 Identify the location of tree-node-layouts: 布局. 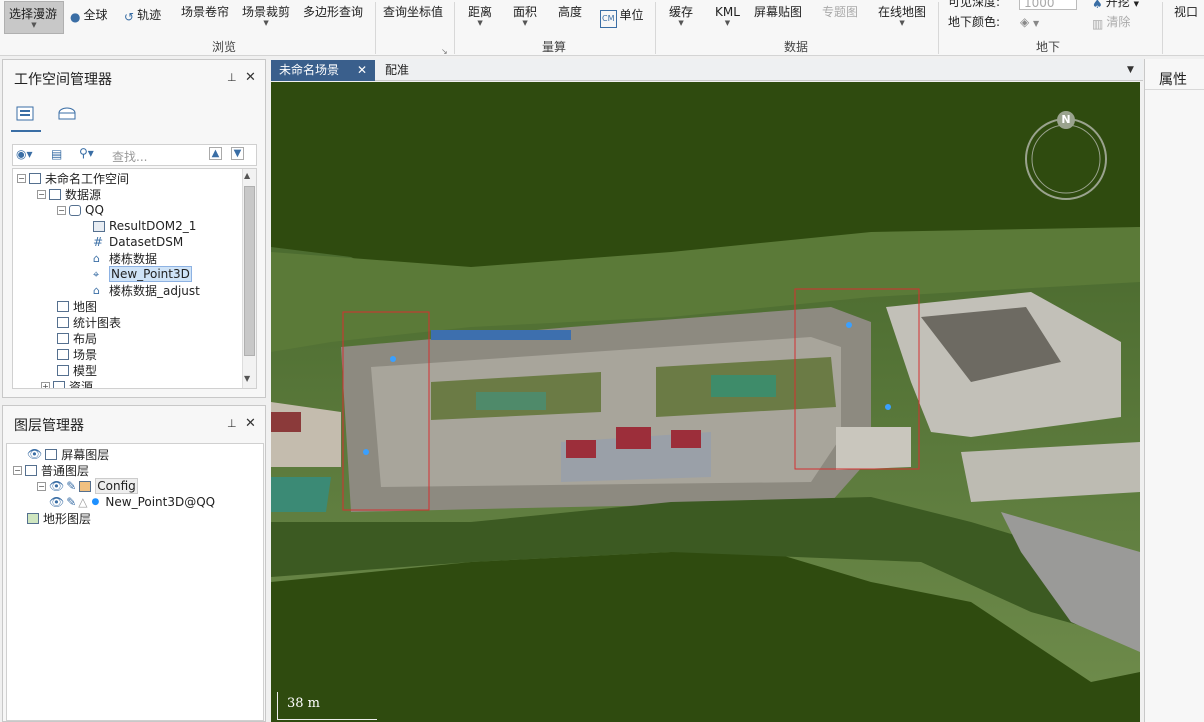
(77, 338).